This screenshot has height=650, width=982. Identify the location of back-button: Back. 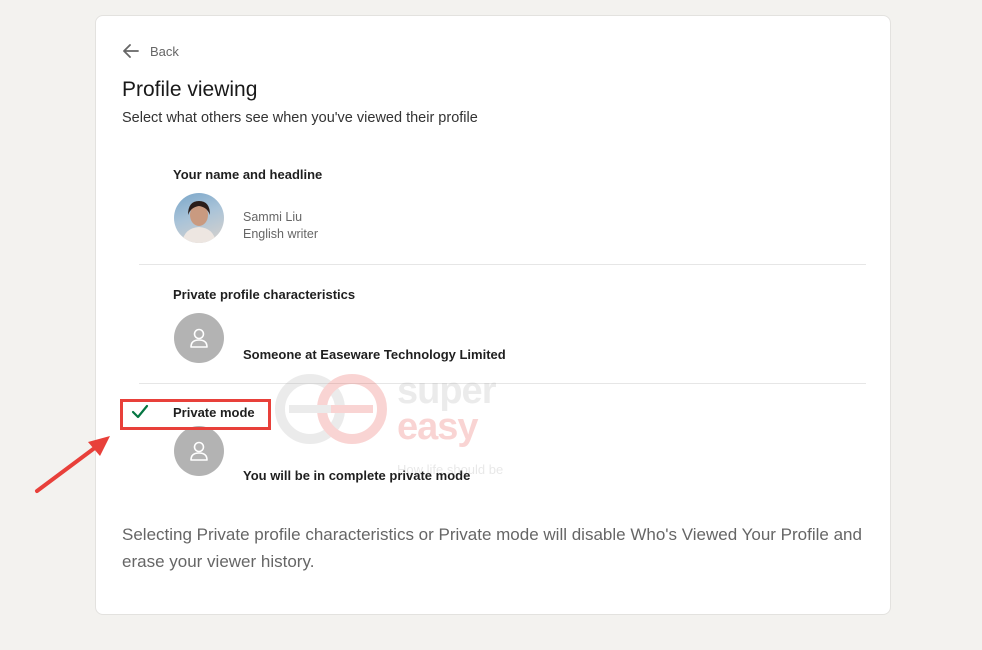
(151, 51).